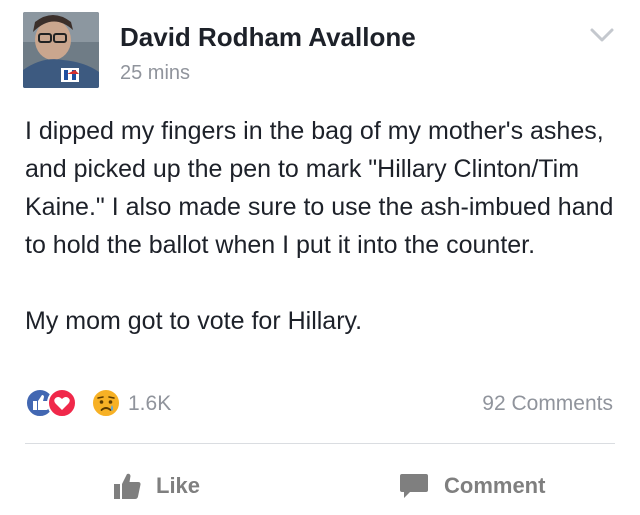 Image resolution: width=640 pixels, height=515 pixels. Describe the element at coordinates (268, 37) in the screenshot. I see `author-name: David Rodham Avallone` at that location.